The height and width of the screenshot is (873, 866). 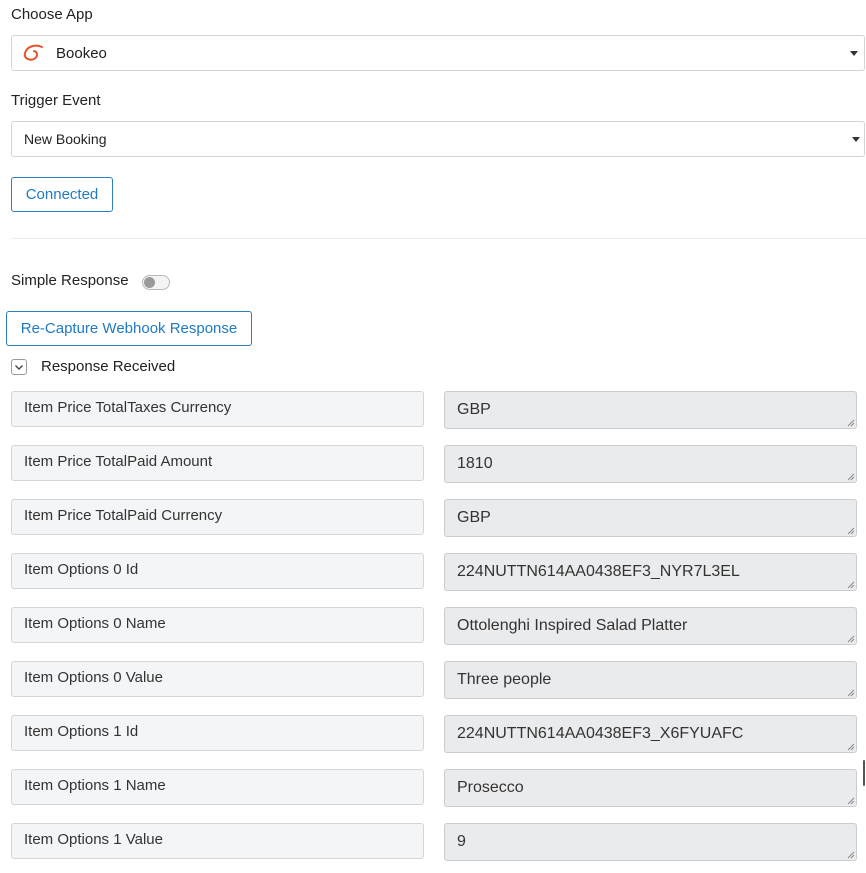 I want to click on simple-response-toggle, so click(x=156, y=282).